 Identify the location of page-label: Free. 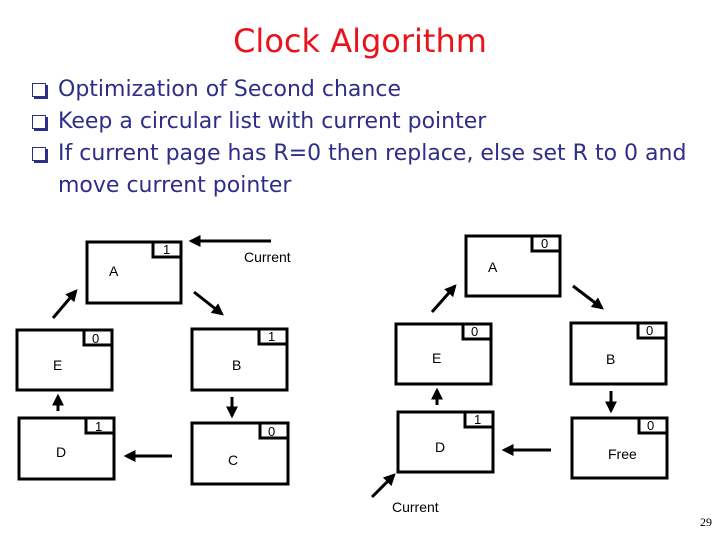
(622, 454).